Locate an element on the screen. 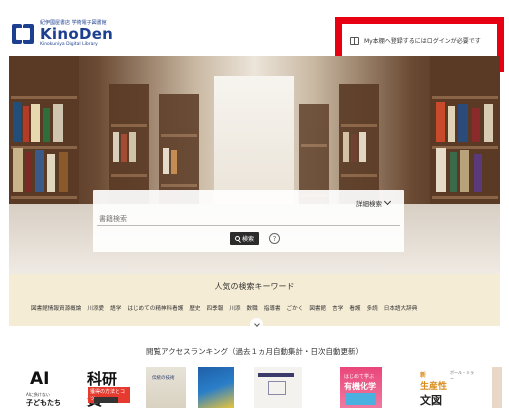 The height and width of the screenshot is (408, 509). login-notice: My本棚へ登録するにはログインが必要です is located at coordinates (415, 40).